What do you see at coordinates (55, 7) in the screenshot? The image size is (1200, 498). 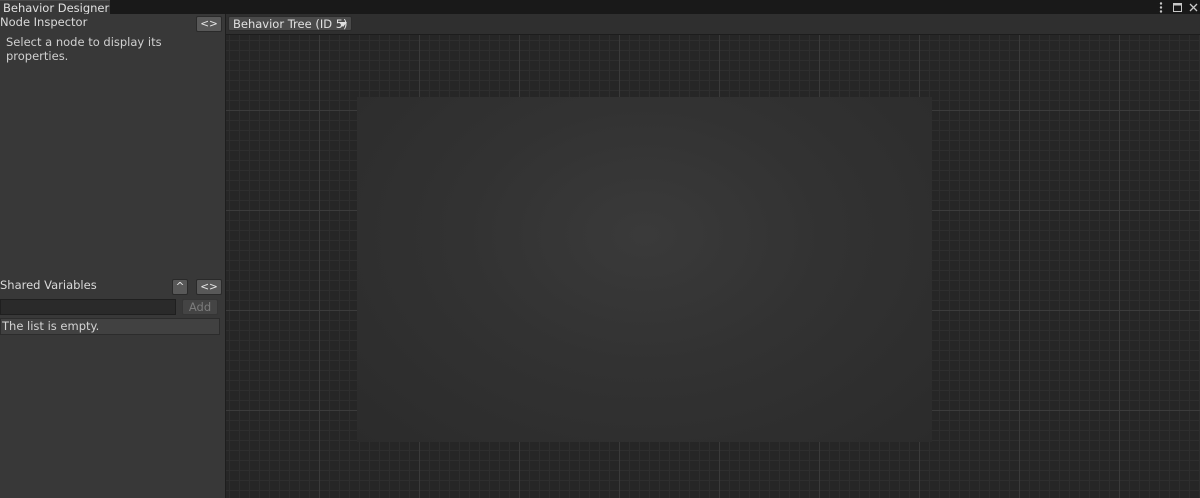 I see `behavior-designer-tab: Behavior Designer` at bounding box center [55, 7].